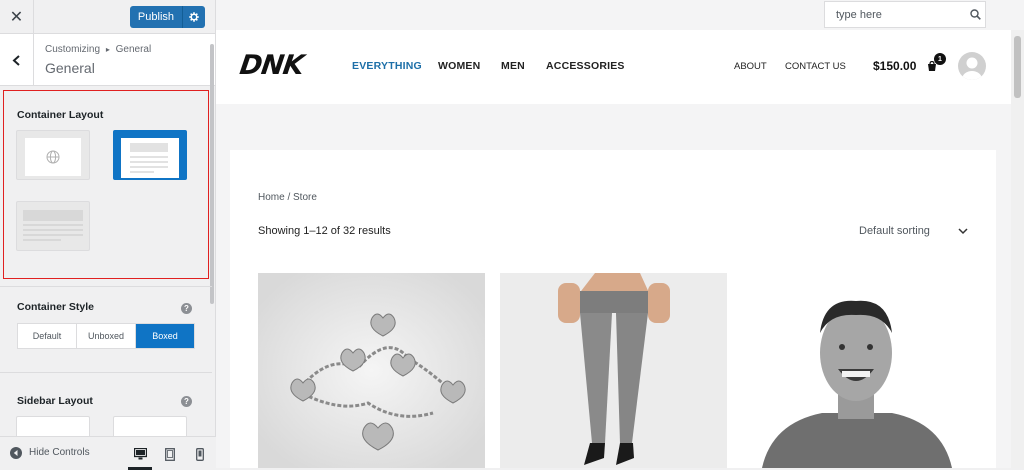  I want to click on sorting-select: Default sorting, so click(894, 231).